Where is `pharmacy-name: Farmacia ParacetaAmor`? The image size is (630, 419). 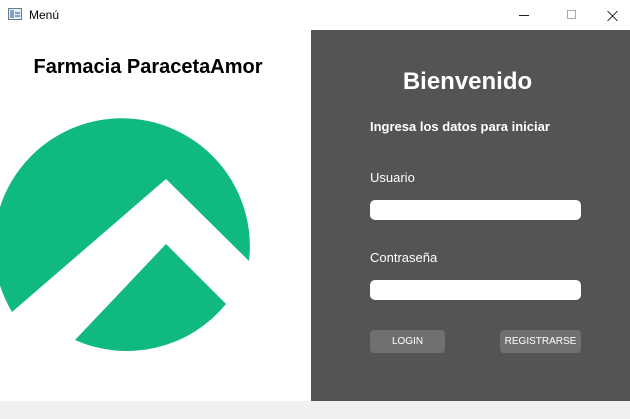
pharmacy-name: Farmacia ParacetaAmor is located at coordinates (148, 67).